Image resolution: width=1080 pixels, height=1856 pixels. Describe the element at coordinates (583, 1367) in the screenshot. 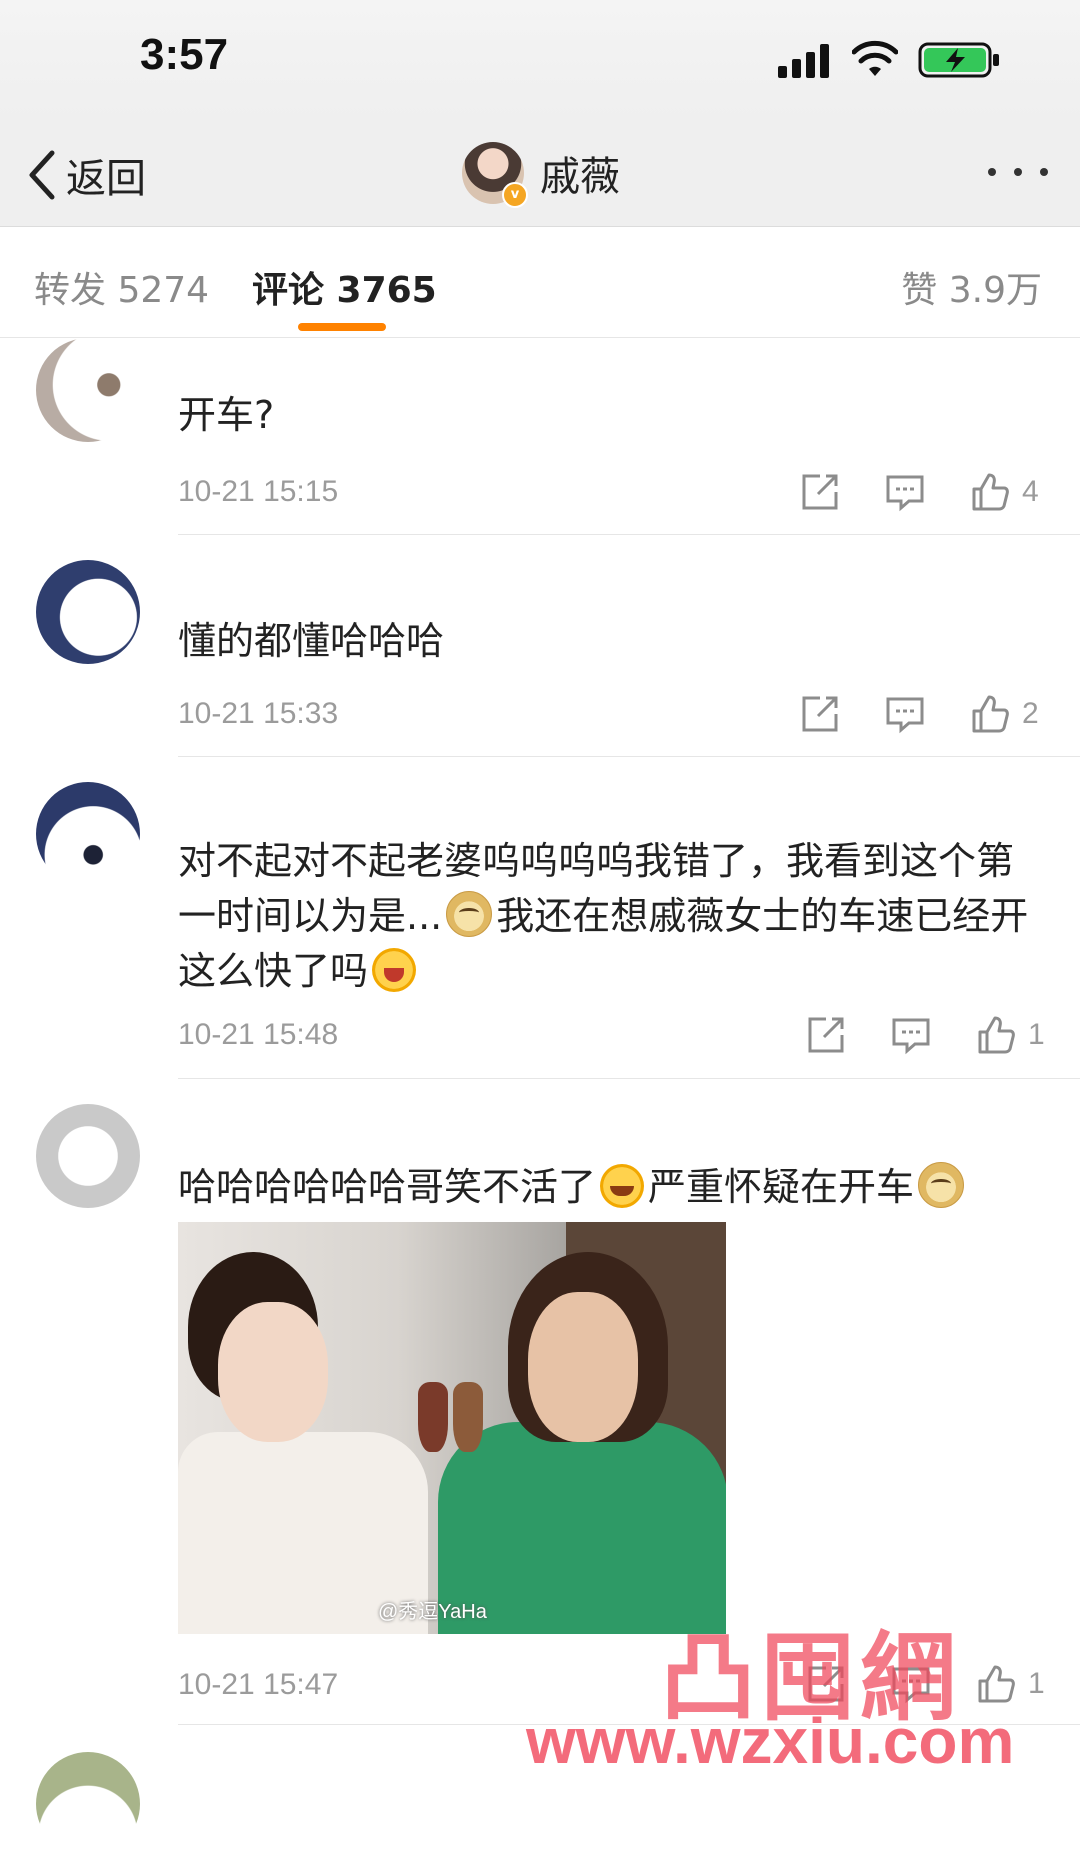

I see `photo-man-face` at that location.